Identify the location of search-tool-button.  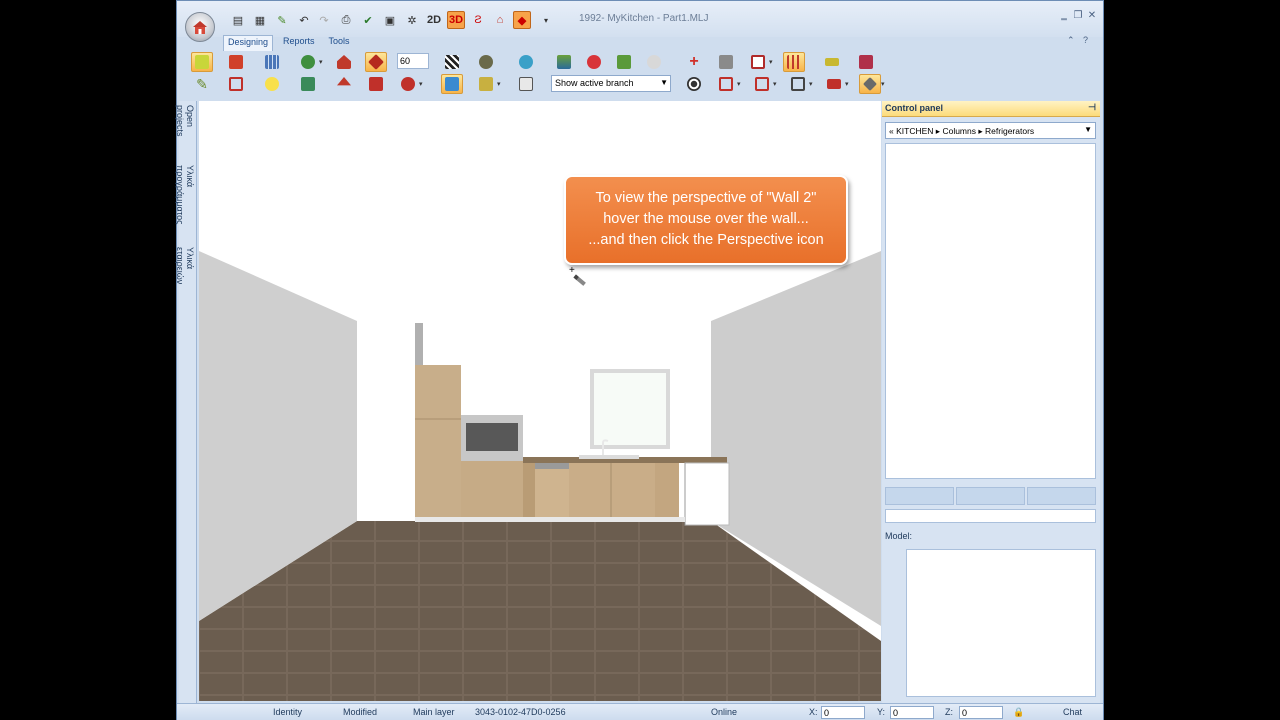
(526, 62).